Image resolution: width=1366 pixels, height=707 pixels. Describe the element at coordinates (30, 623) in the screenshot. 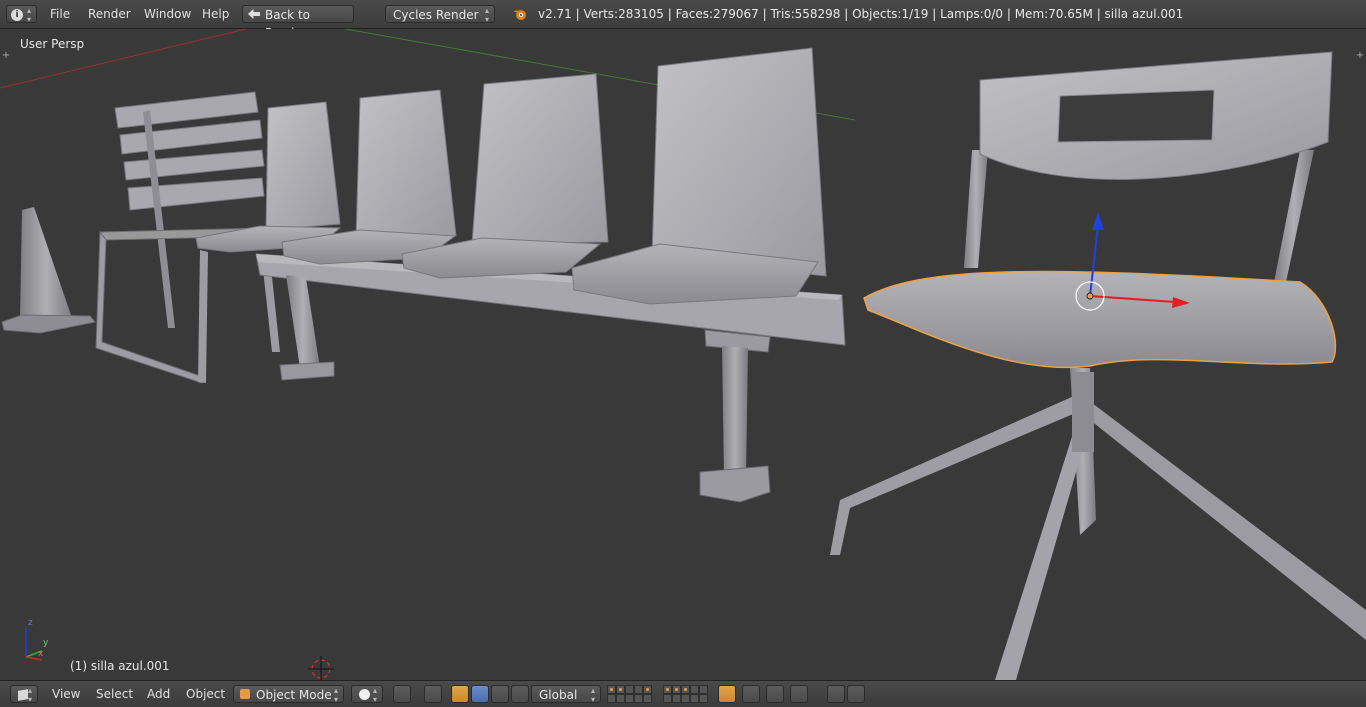

I see `axis-z-label: z` at that location.